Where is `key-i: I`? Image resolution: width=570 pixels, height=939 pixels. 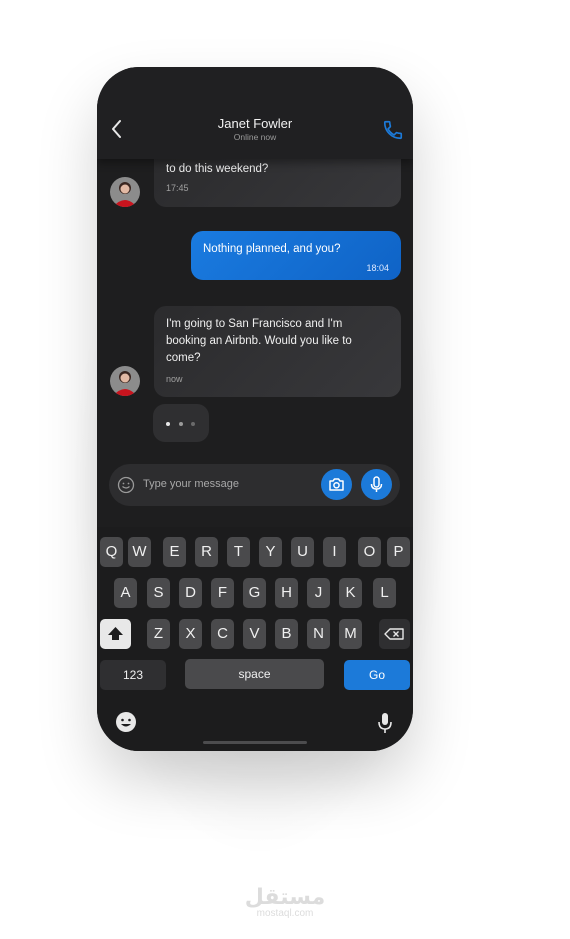 key-i: I is located at coordinates (334, 552).